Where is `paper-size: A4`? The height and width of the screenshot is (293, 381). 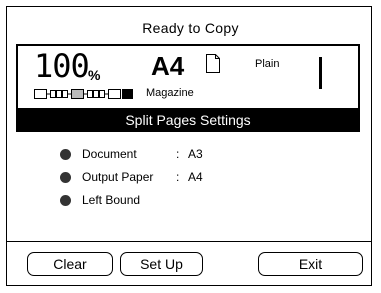
paper-size: A4 is located at coordinates (168, 66).